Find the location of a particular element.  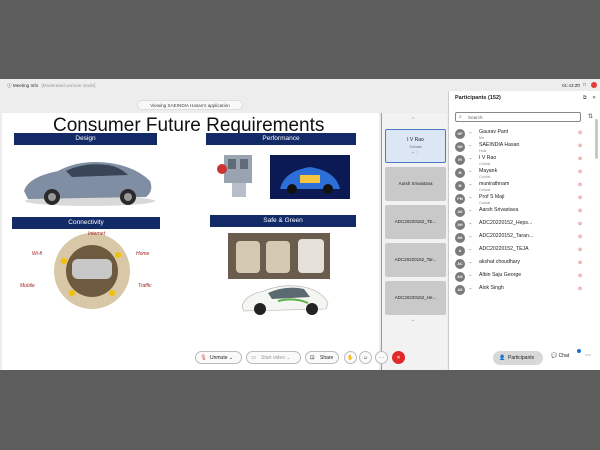

leave-meeting-button: ✕ is located at coordinates (398, 357).